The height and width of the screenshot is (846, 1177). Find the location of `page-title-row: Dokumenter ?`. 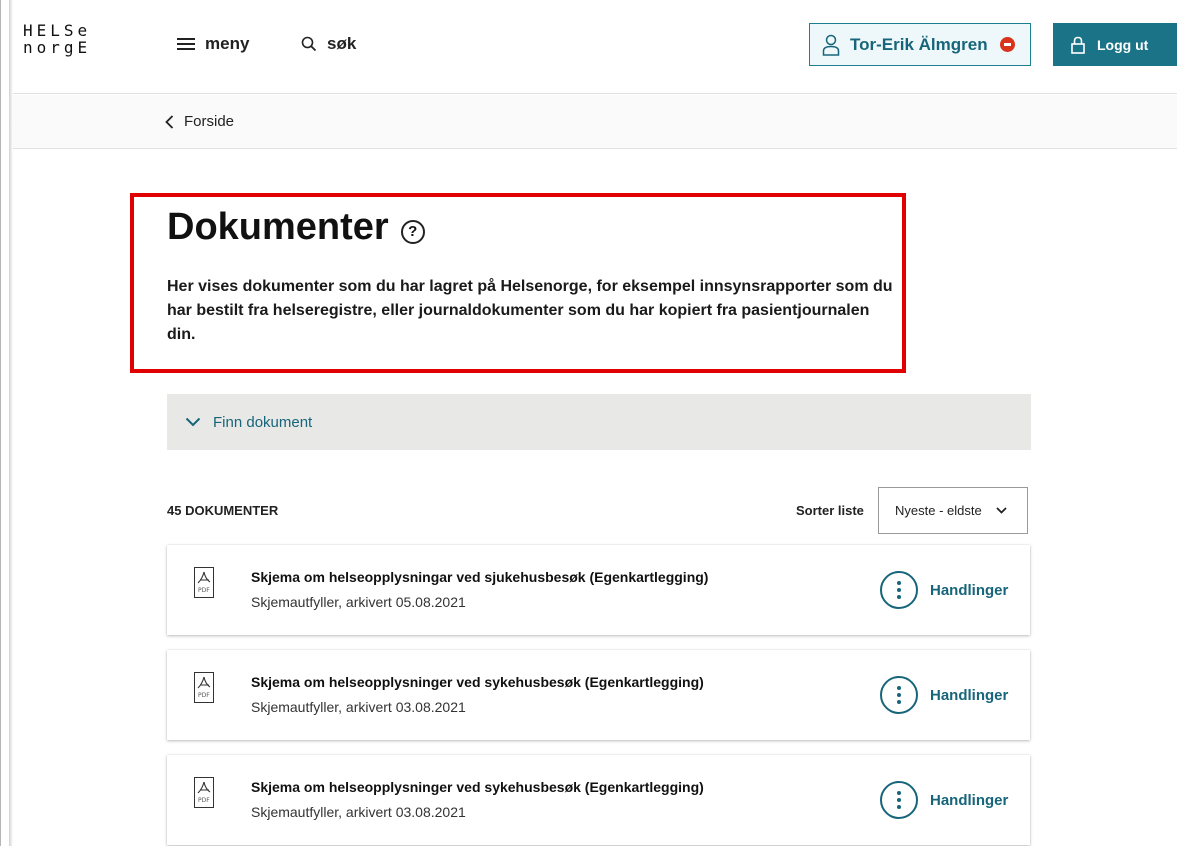

page-title-row: Dokumenter ? is located at coordinates (296, 227).